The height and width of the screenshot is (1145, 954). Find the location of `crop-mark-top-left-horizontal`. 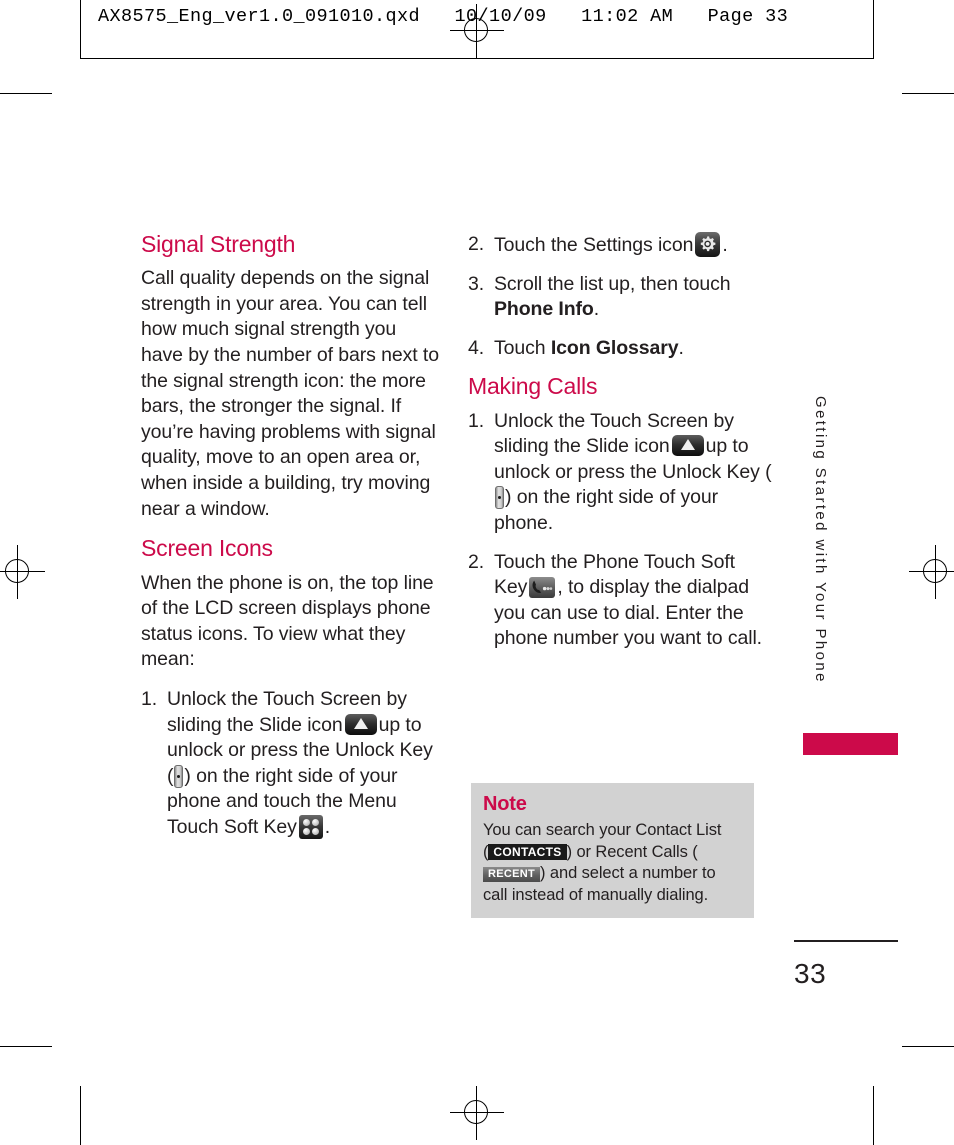

crop-mark-top-left-horizontal is located at coordinates (26, 93).